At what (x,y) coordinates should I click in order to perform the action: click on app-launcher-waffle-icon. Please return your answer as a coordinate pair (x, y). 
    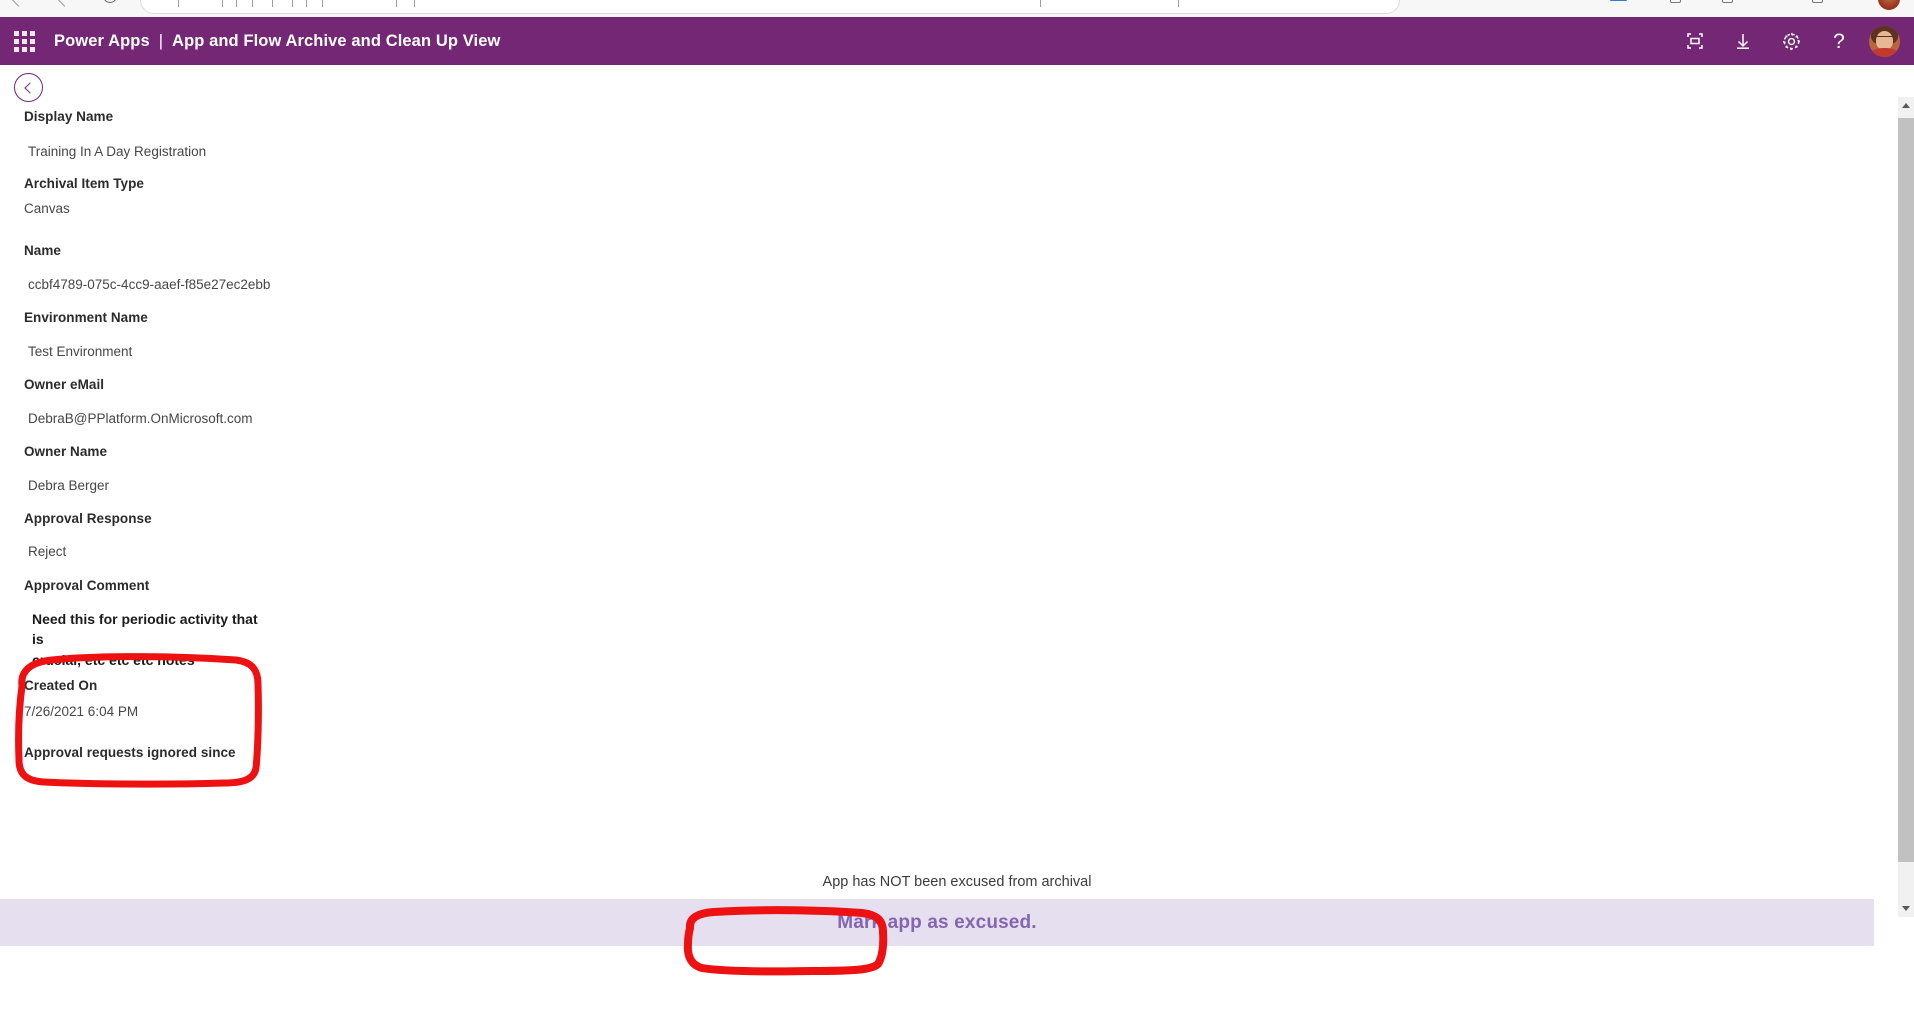
    Looking at the image, I should click on (24, 41).